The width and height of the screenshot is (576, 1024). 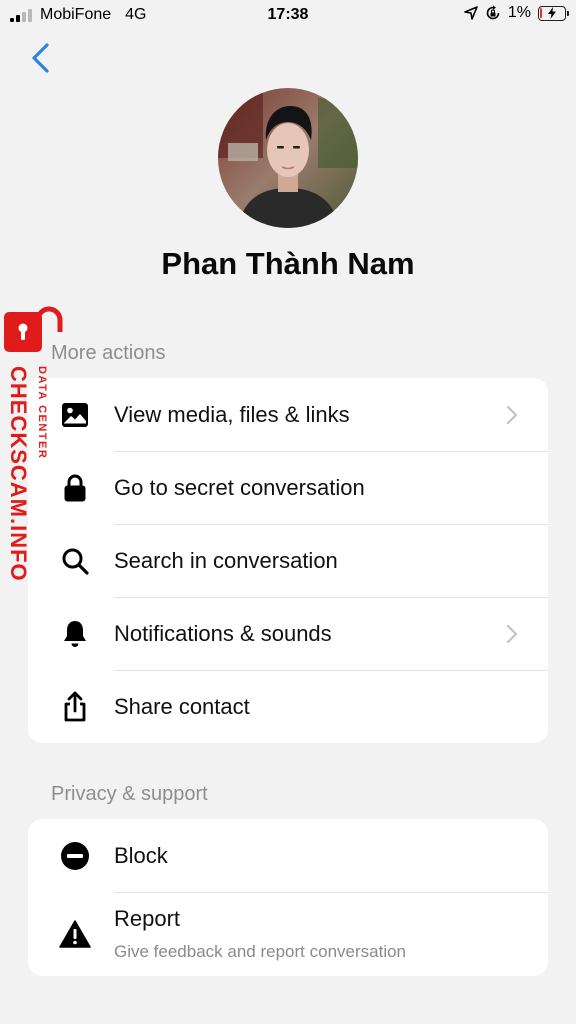 I want to click on block-icon, so click(x=75, y=856).